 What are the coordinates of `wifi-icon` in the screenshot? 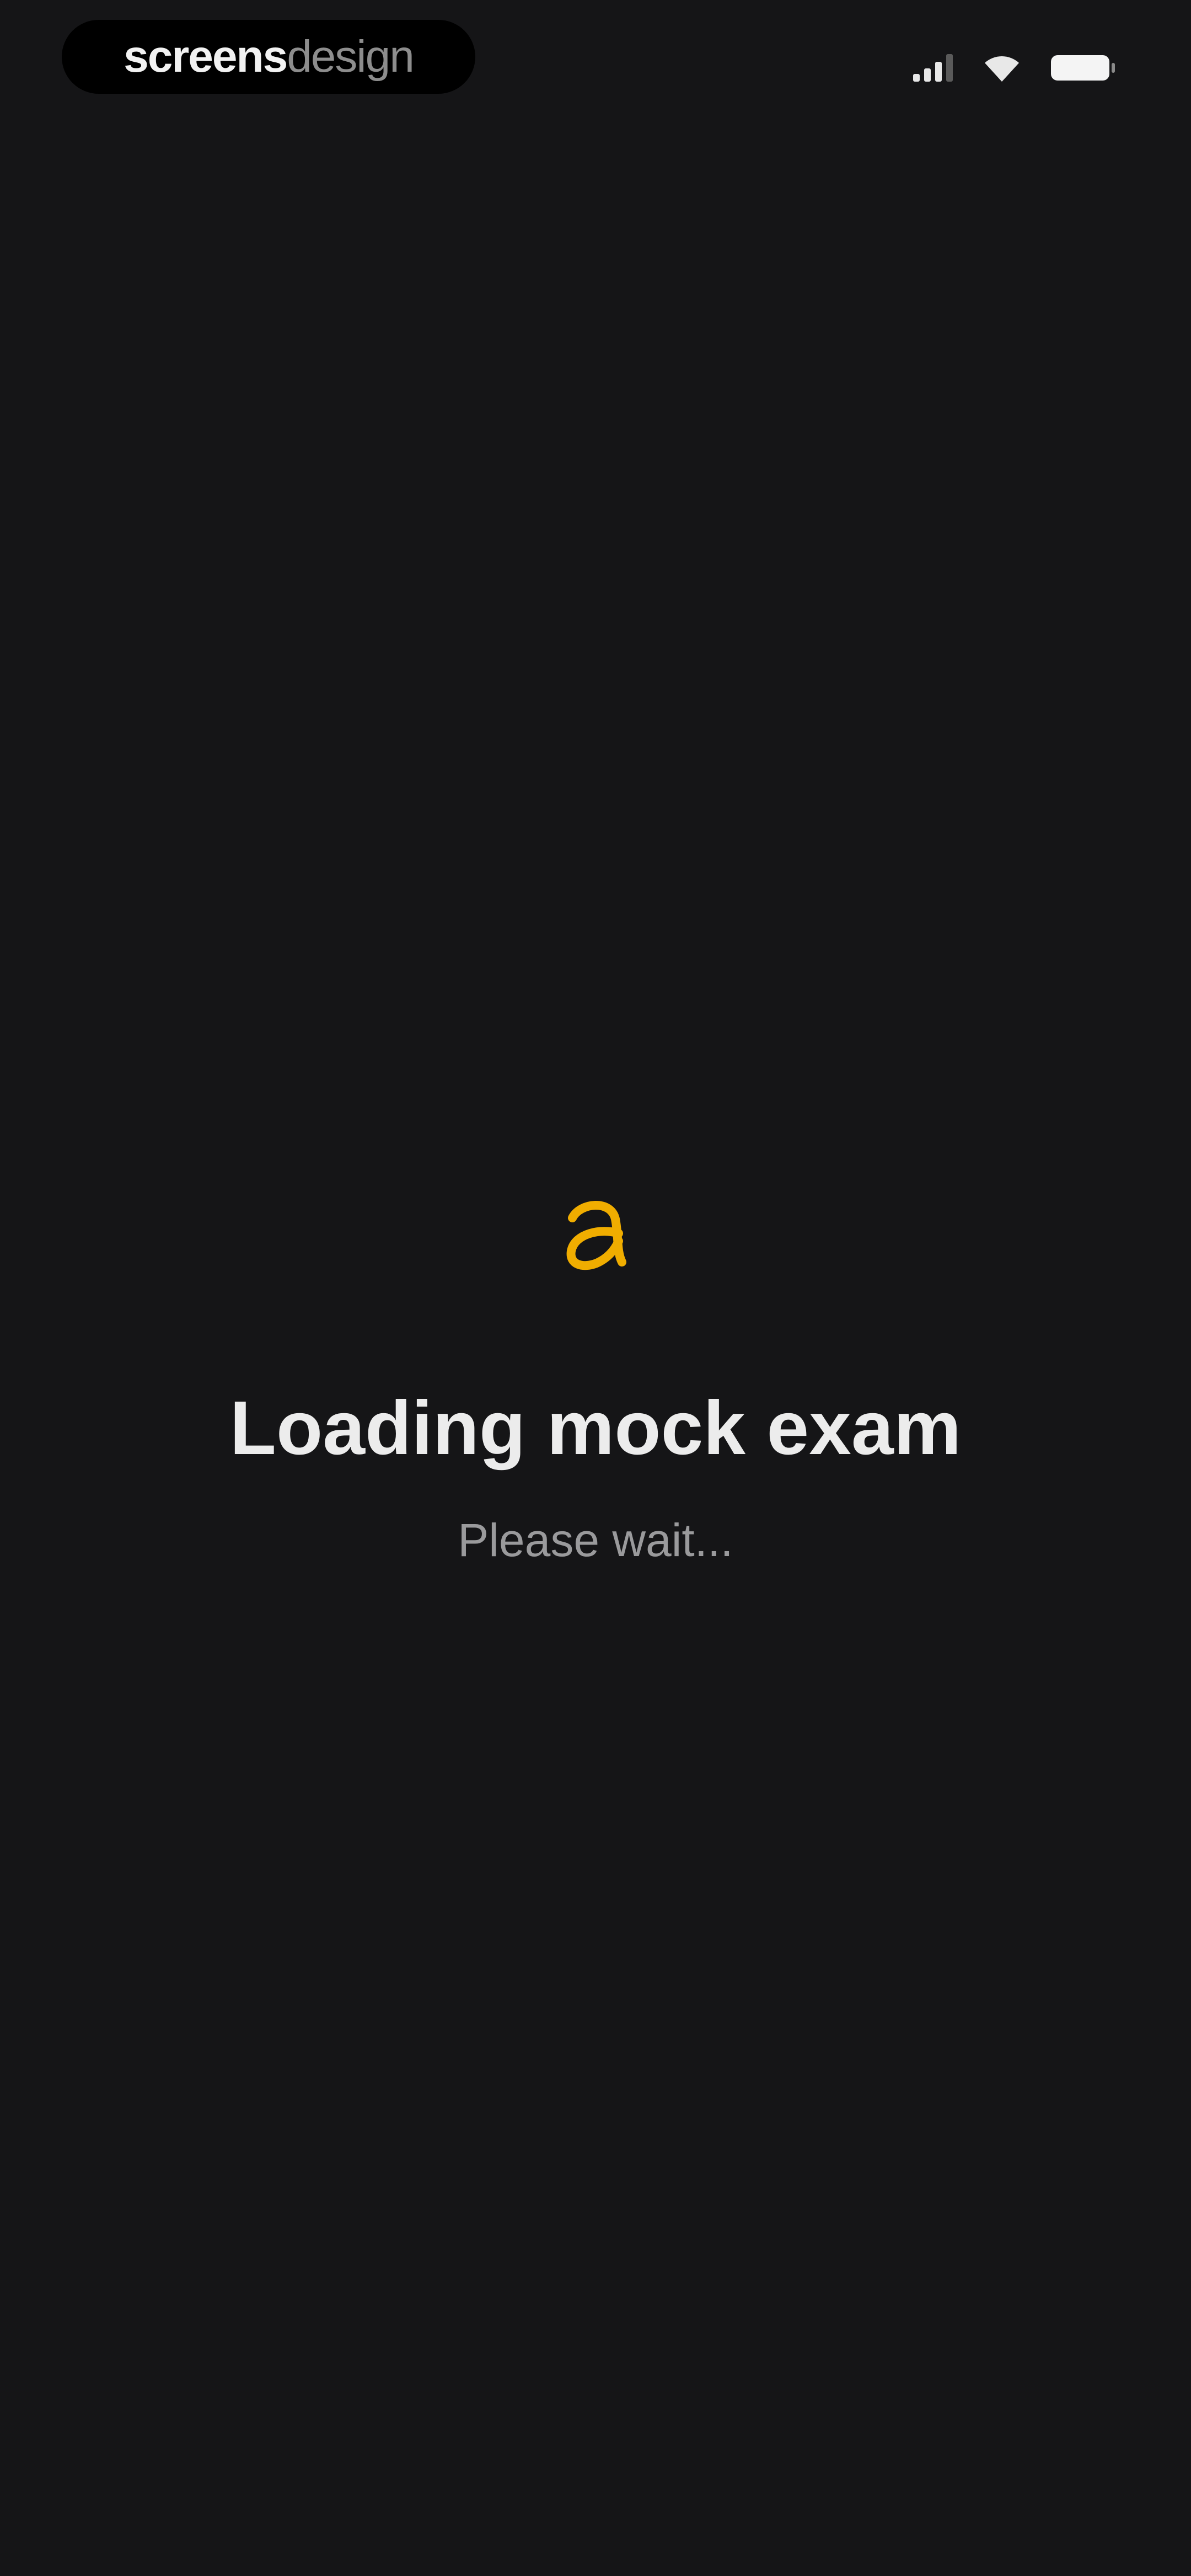 It's located at (1002, 69).